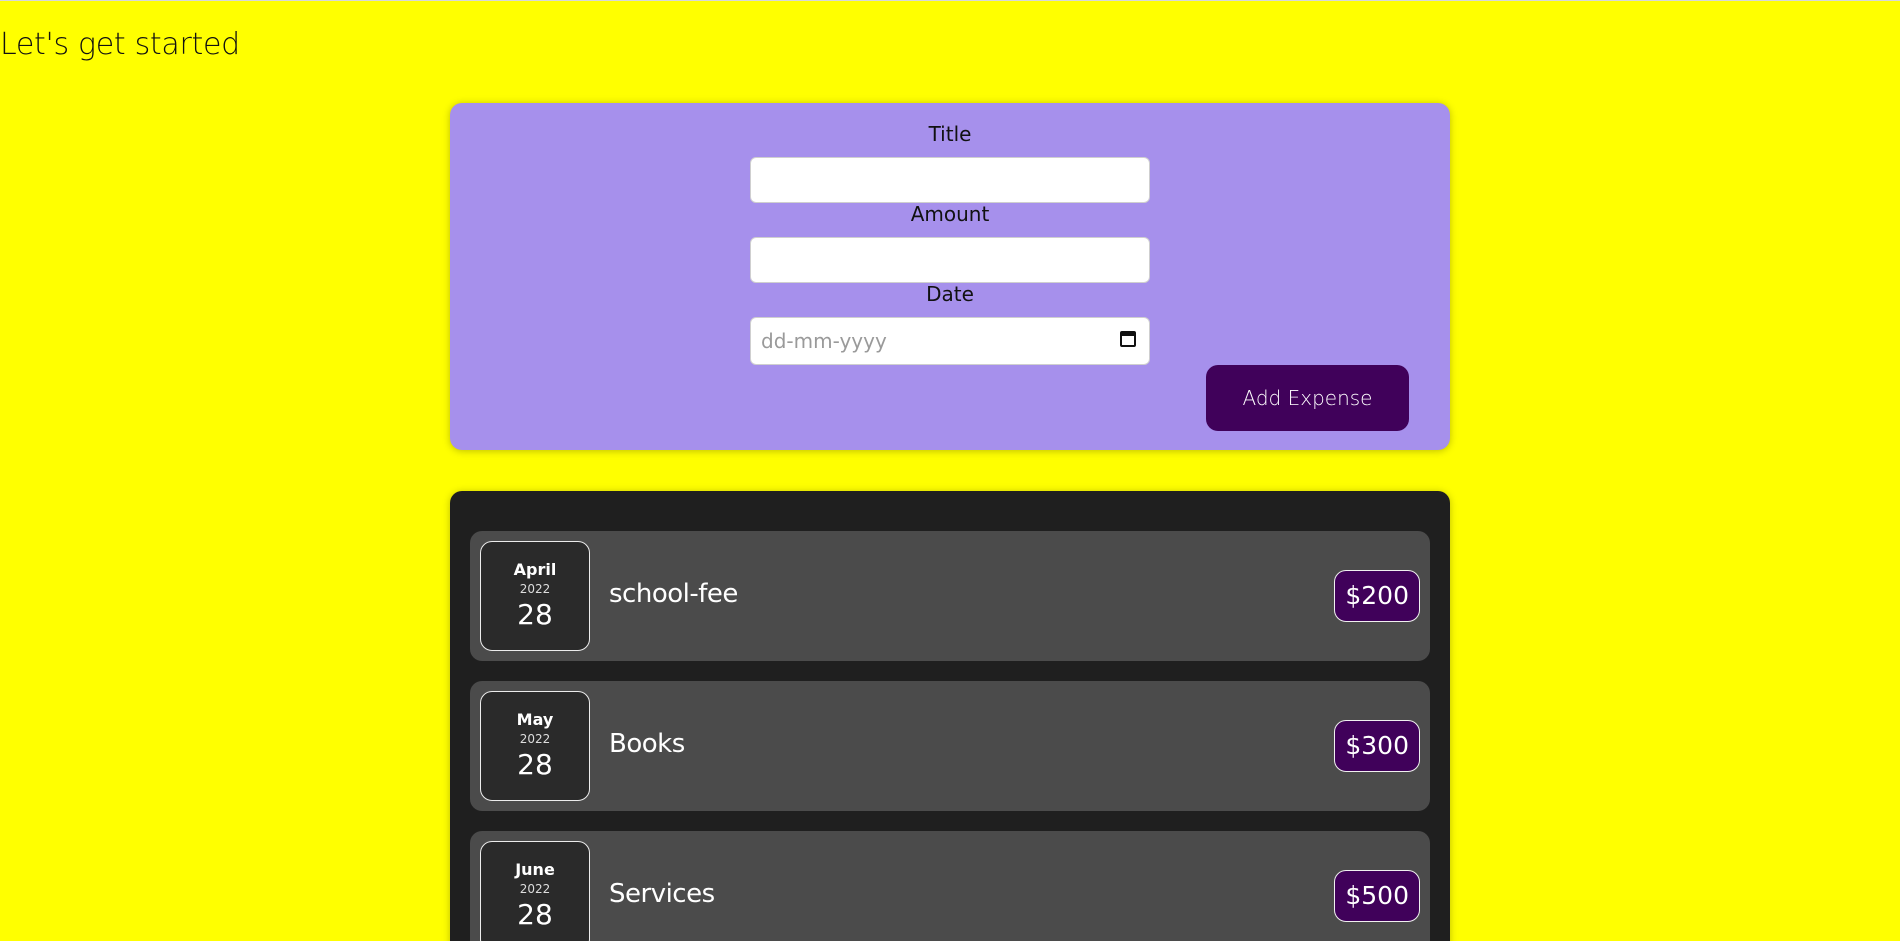  I want to click on expense-title: Services, so click(662, 894).